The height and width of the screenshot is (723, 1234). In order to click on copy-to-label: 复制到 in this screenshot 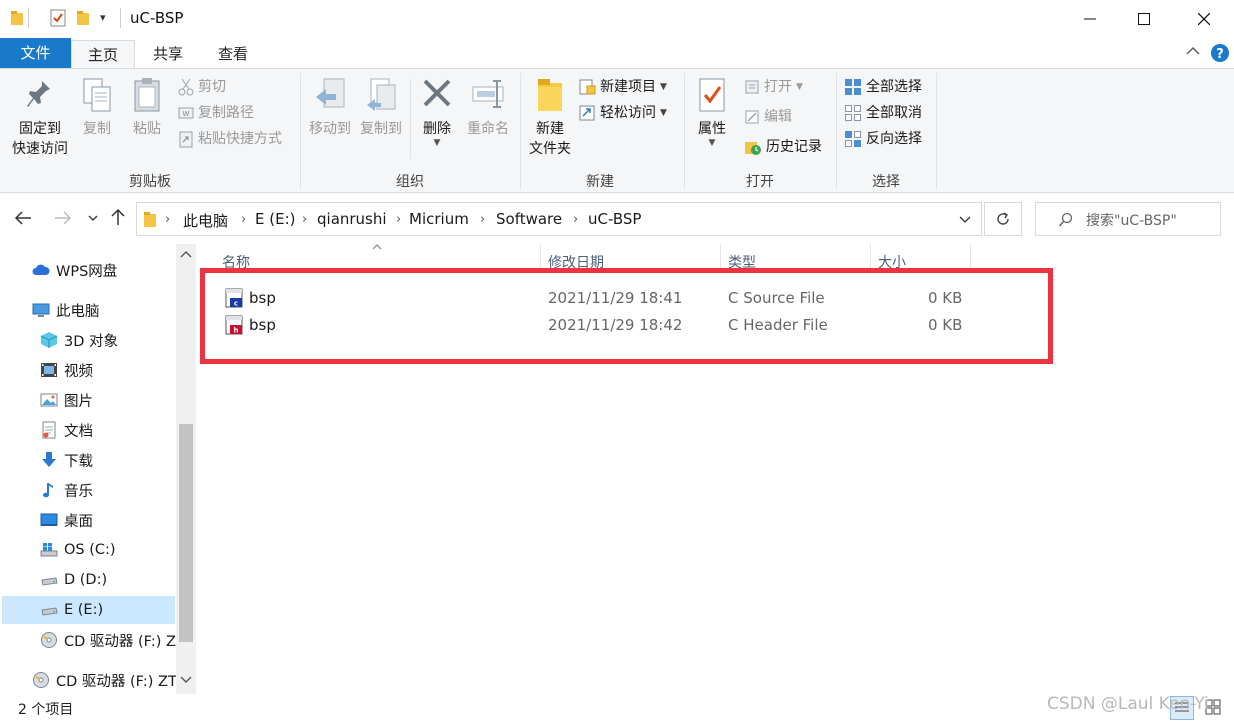, I will do `click(381, 129)`.